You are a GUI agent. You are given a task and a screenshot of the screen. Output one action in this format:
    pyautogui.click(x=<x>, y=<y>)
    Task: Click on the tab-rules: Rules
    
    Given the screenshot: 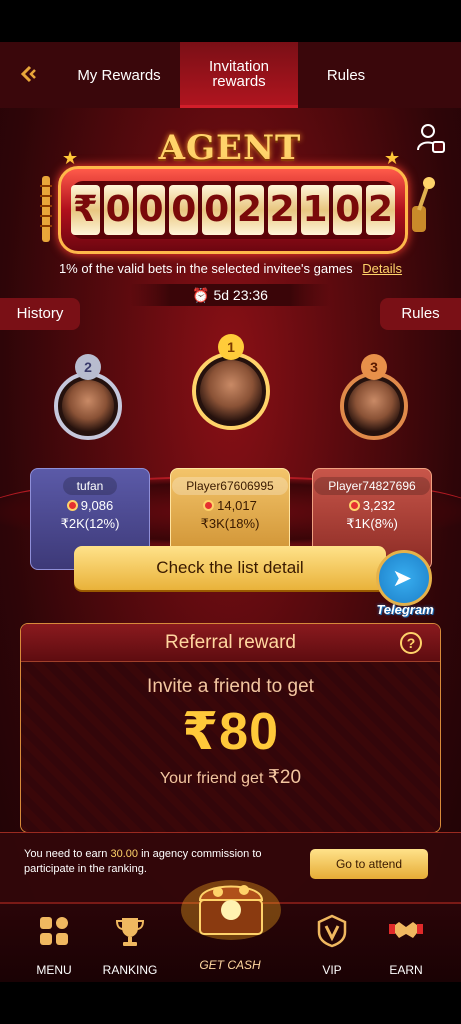 What is the action you would take?
    pyautogui.click(x=346, y=75)
    